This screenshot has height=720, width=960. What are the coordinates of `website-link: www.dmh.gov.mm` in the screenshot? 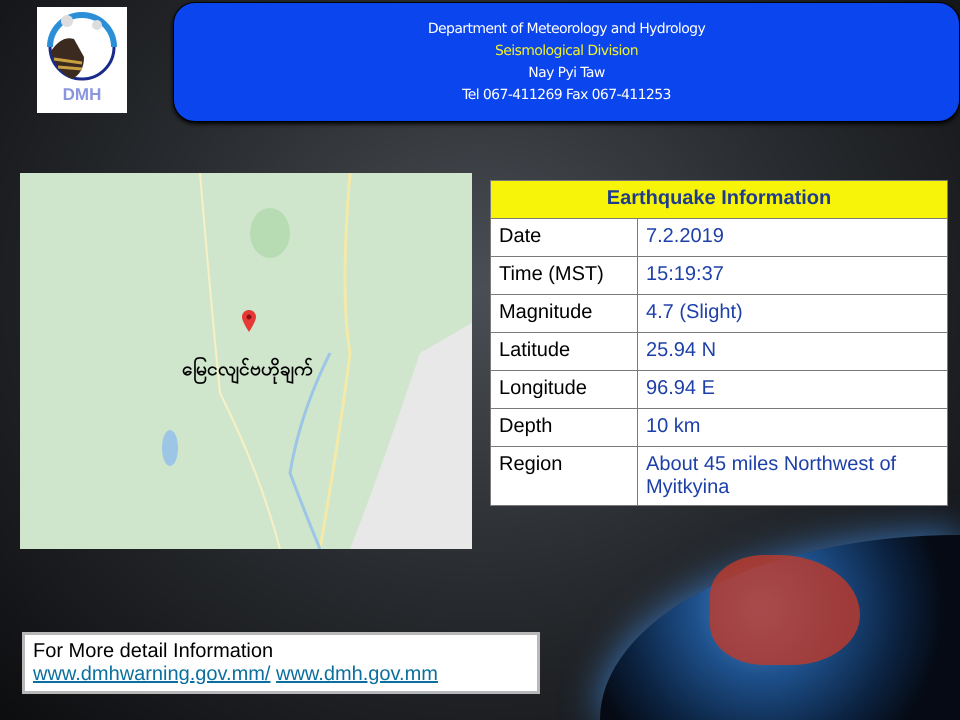 It's located at (357, 674).